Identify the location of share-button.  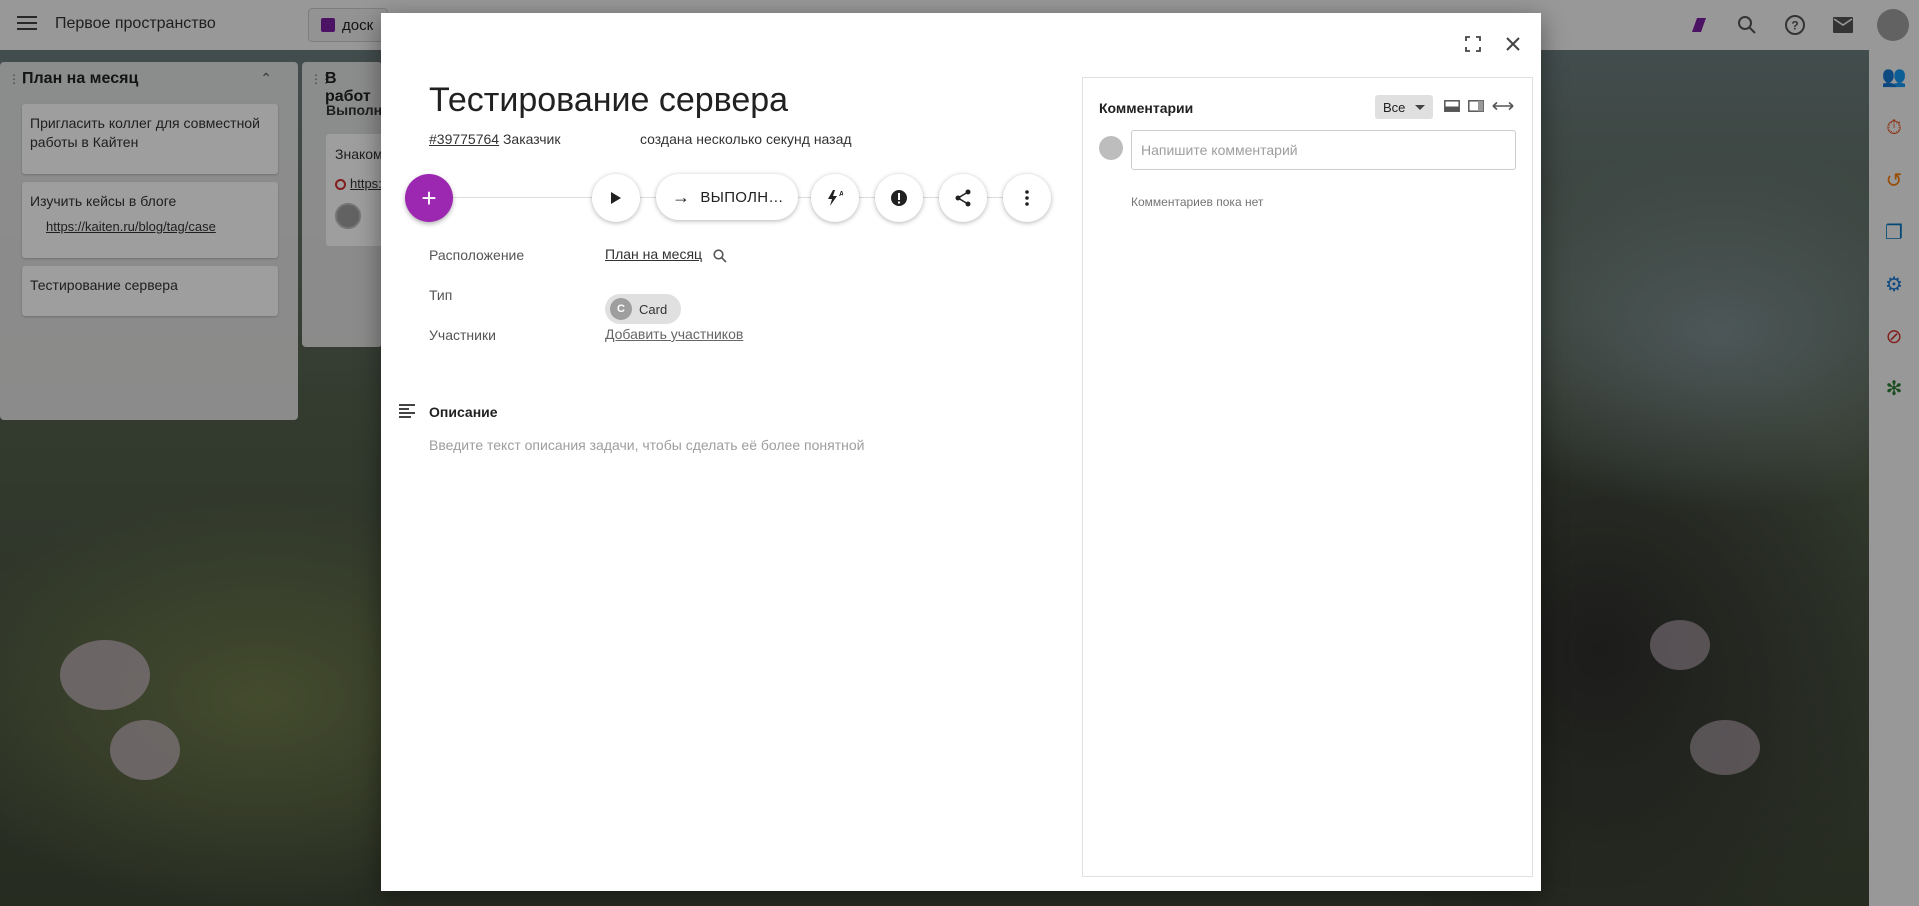
(963, 198).